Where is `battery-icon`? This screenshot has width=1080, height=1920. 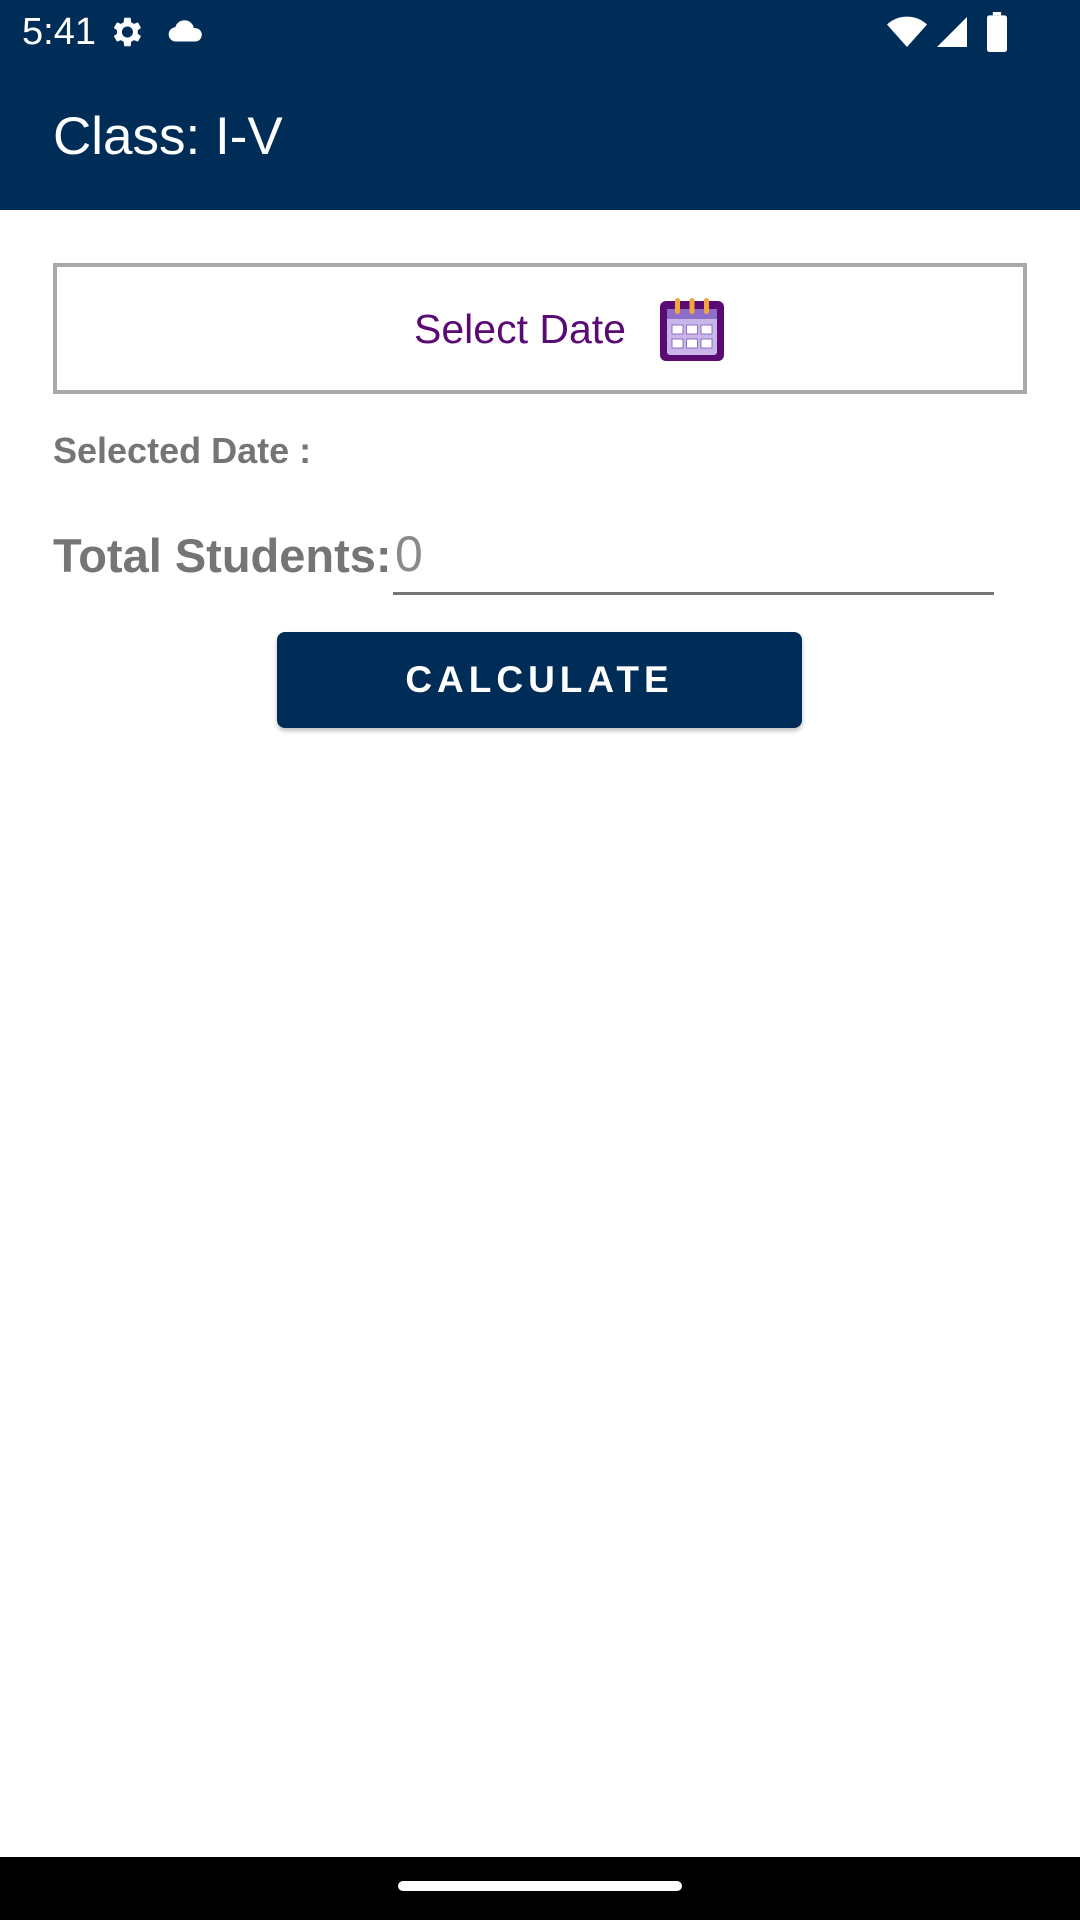 battery-icon is located at coordinates (997, 32).